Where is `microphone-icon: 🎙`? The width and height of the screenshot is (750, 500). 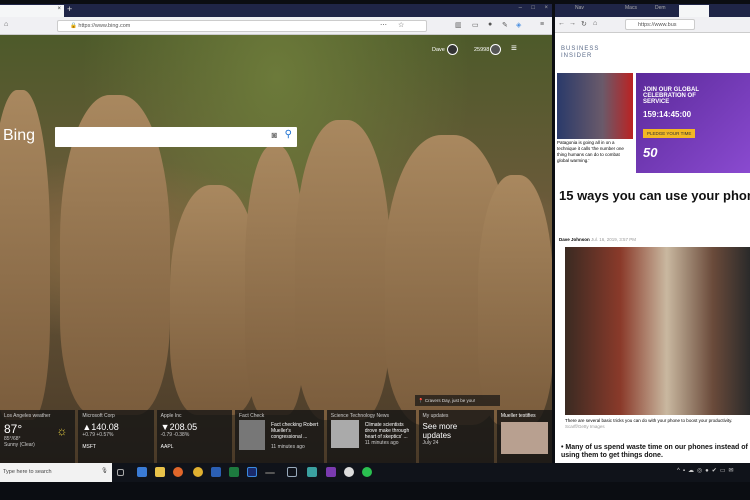 microphone-icon: 🎙 is located at coordinates (104, 471).